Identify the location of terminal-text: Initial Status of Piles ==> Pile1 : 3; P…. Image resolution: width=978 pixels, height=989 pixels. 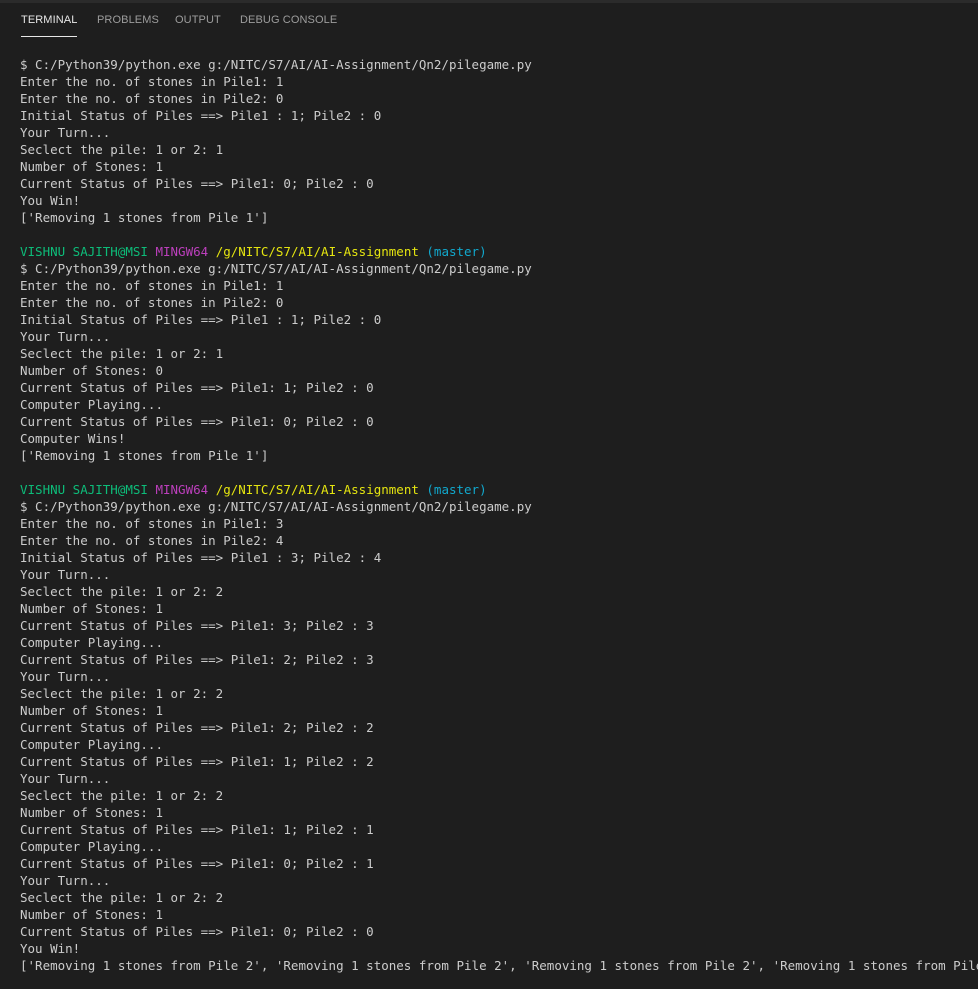
(201, 557).